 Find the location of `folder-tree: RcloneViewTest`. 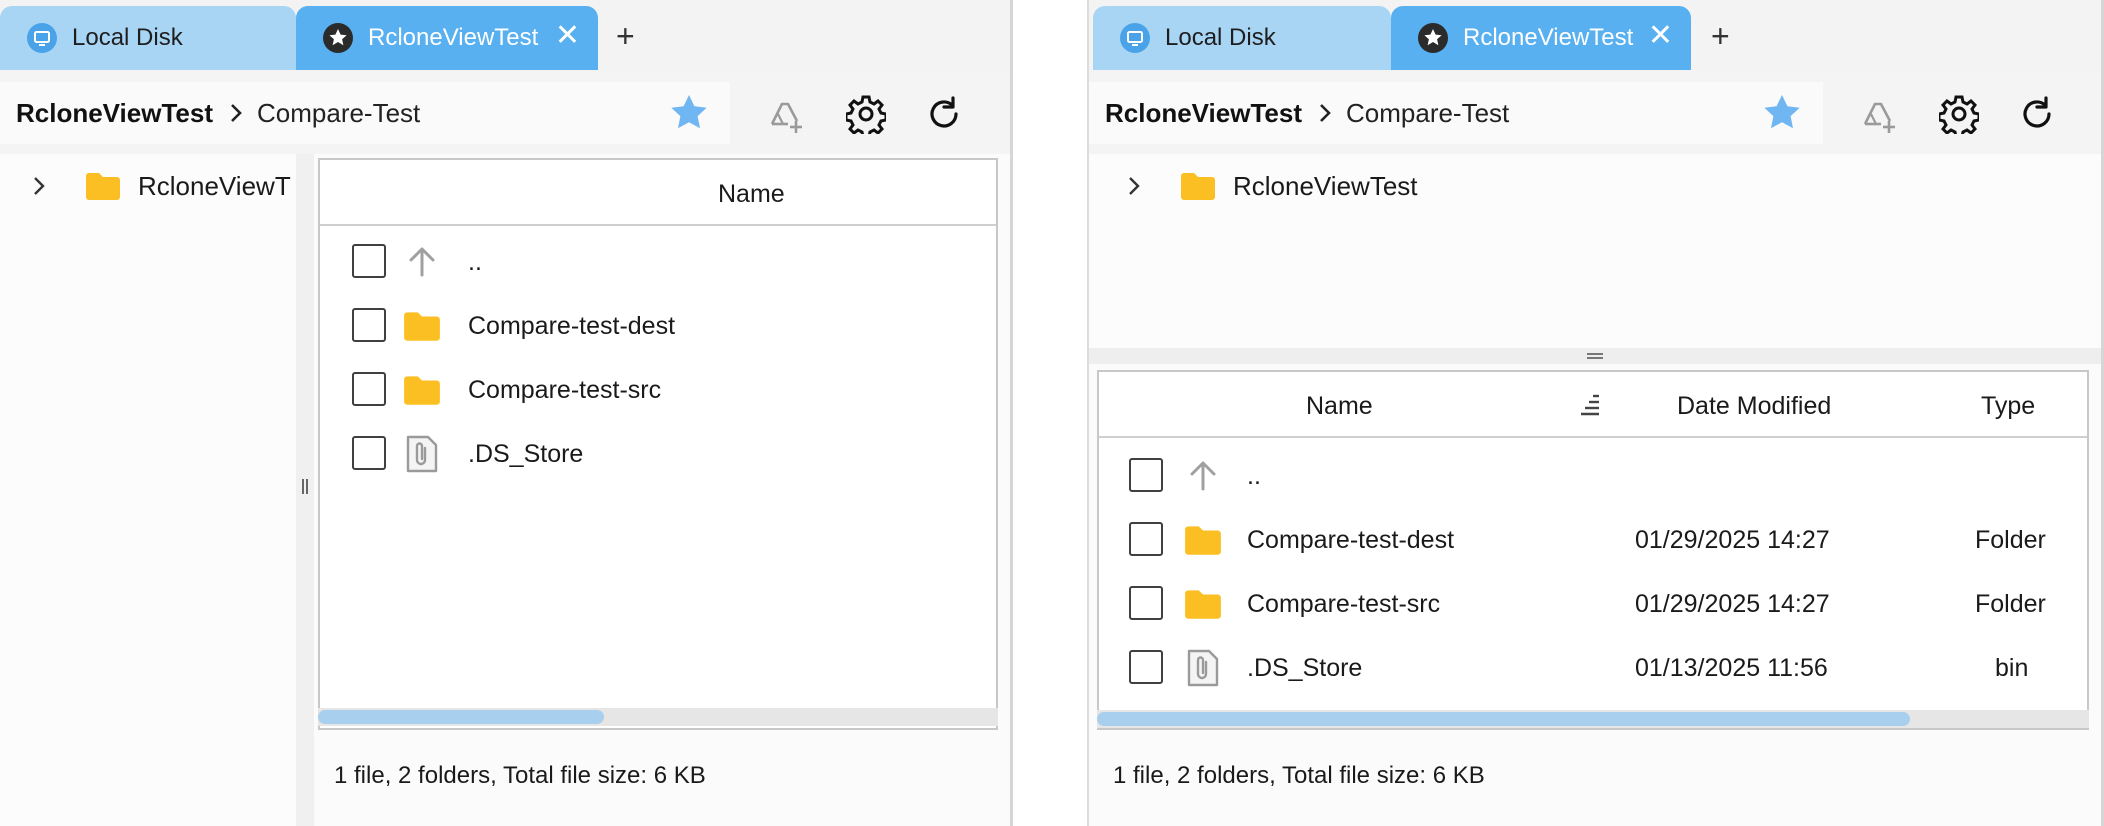

folder-tree: RcloneViewTest is located at coordinates (1595, 251).